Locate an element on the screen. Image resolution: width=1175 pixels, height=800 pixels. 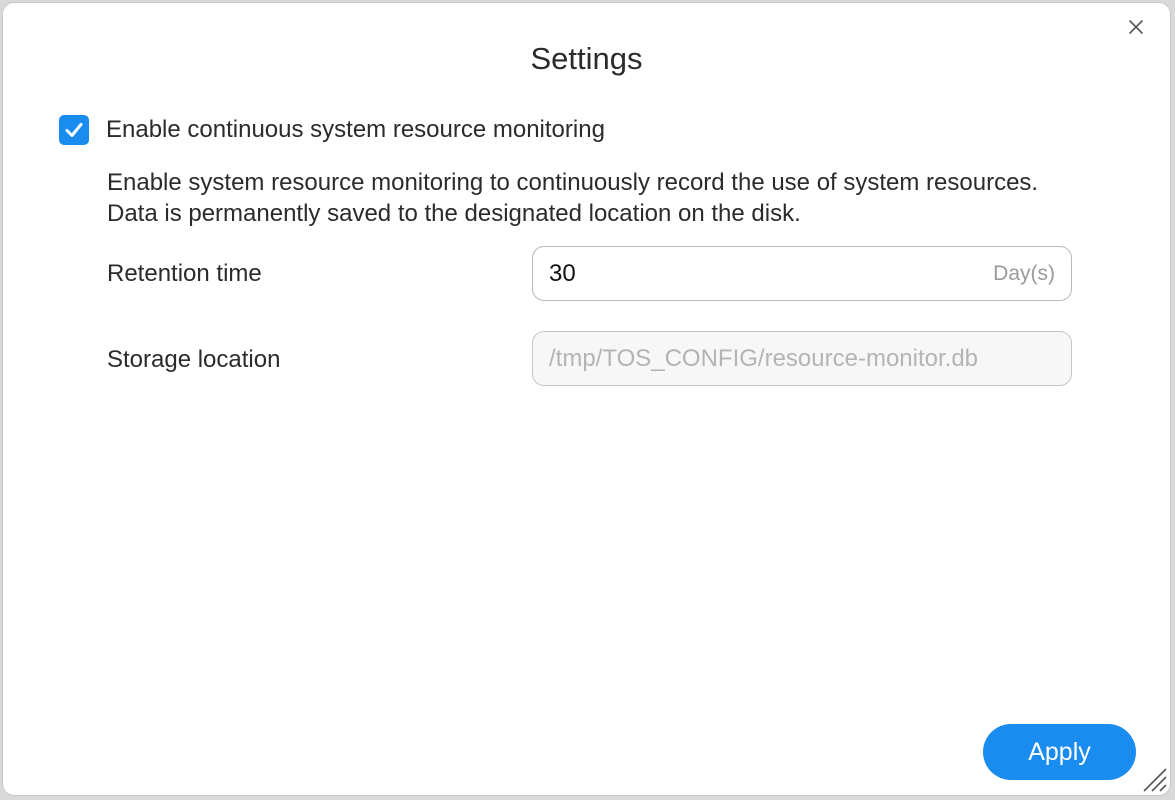
monitoring-checkbox is located at coordinates (74, 130).